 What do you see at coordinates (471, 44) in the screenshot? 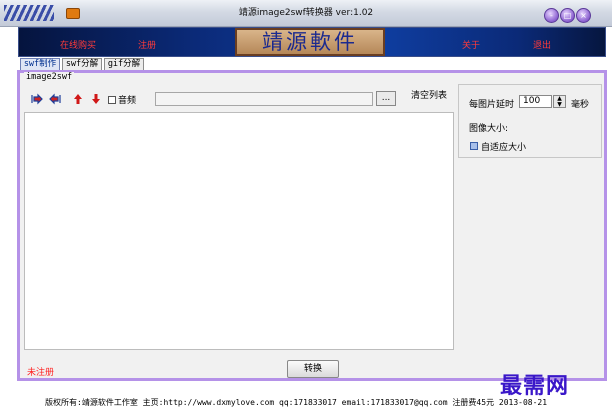
I see `about-link: 关于` at bounding box center [471, 44].